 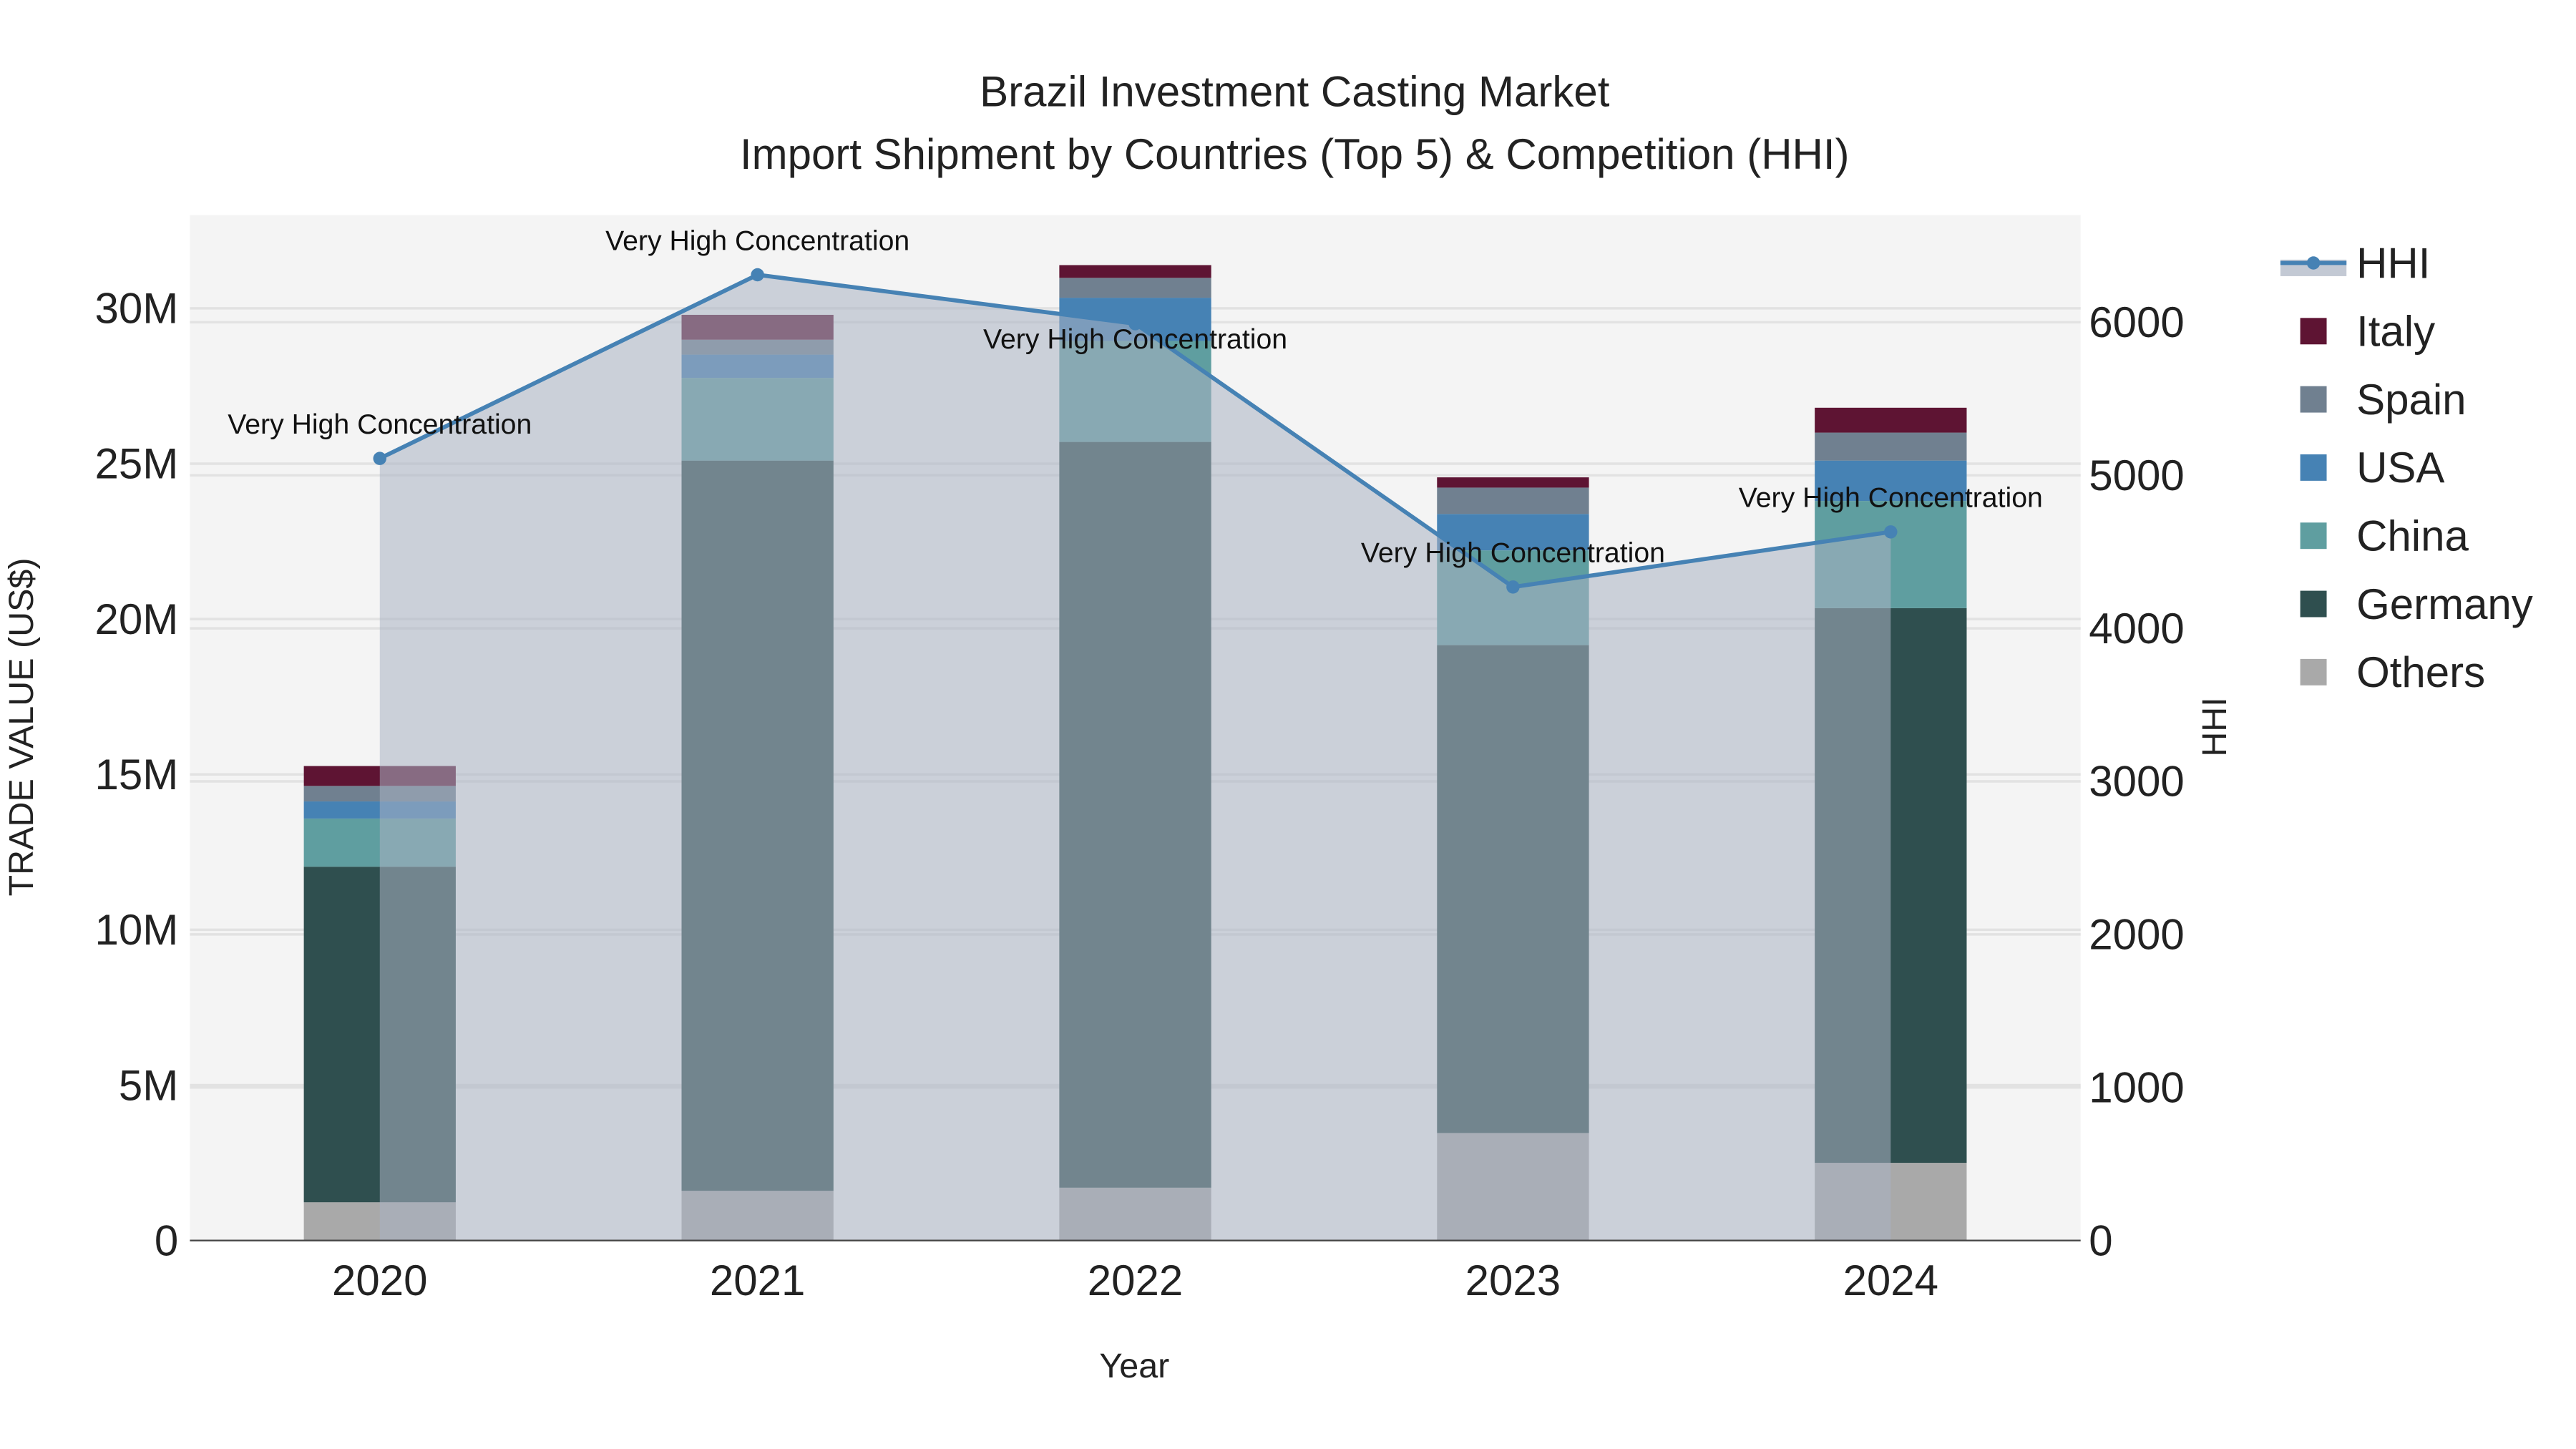 I want to click on y-tick-label: 20M, so click(x=137, y=619).